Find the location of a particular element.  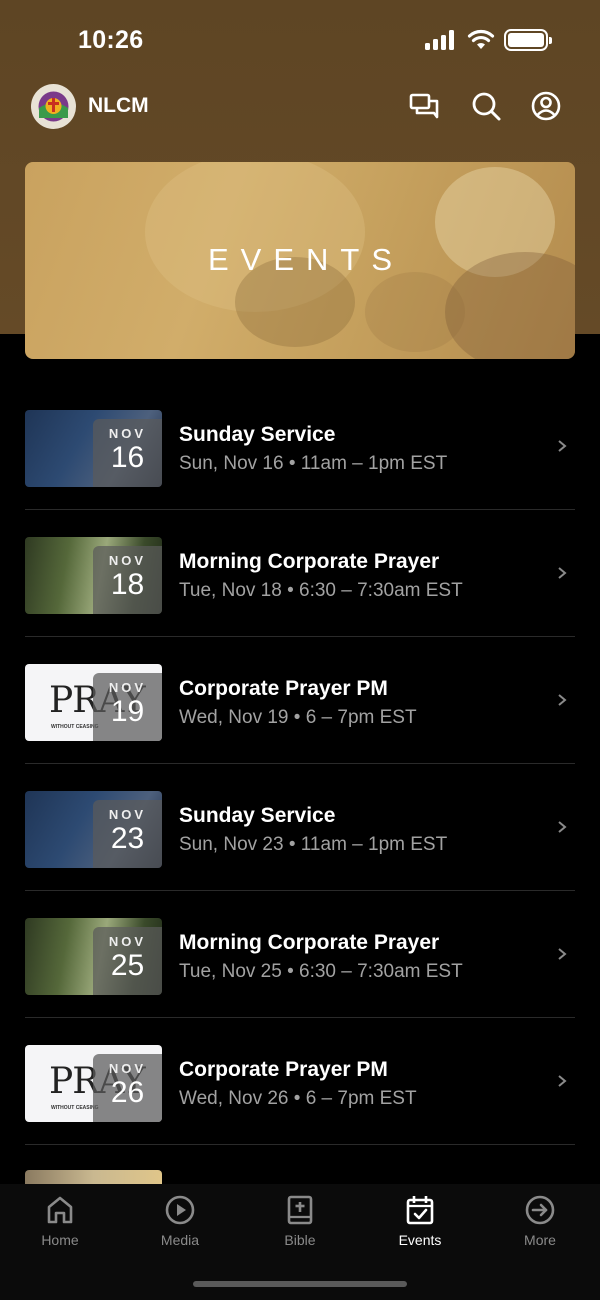

bible-icon is located at coordinates (300, 1210).